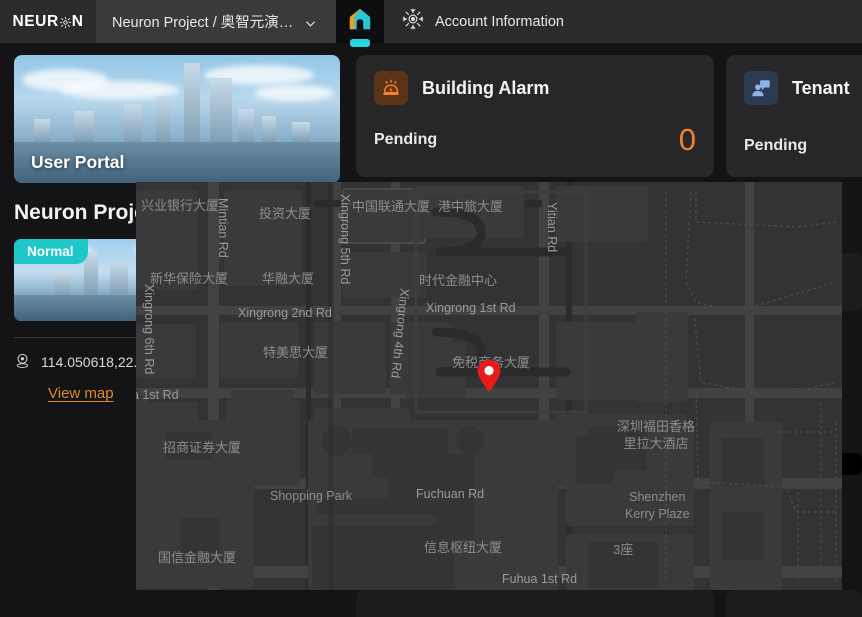  I want to click on home-icon, so click(360, 21).